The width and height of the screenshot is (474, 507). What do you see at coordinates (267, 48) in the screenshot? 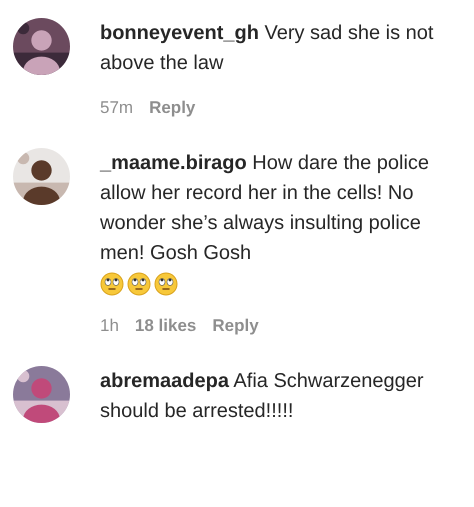
I see `comment-text: bonneyevent_gh Very sad she is not above the law` at bounding box center [267, 48].